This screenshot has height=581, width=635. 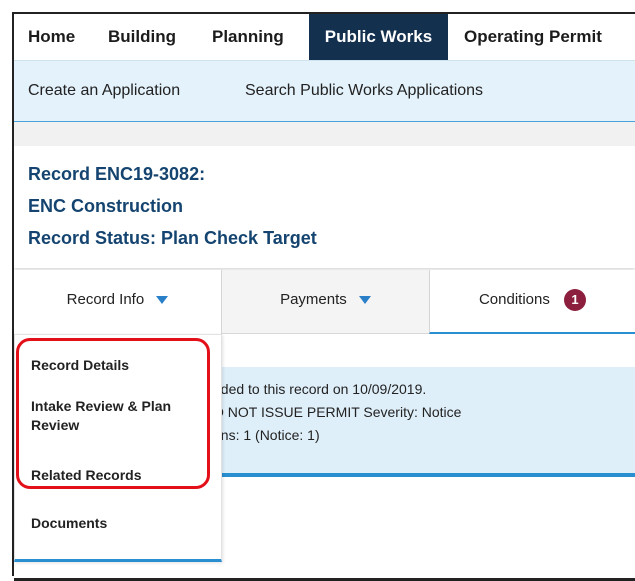 I want to click on nav-home: Home, so click(x=51, y=37).